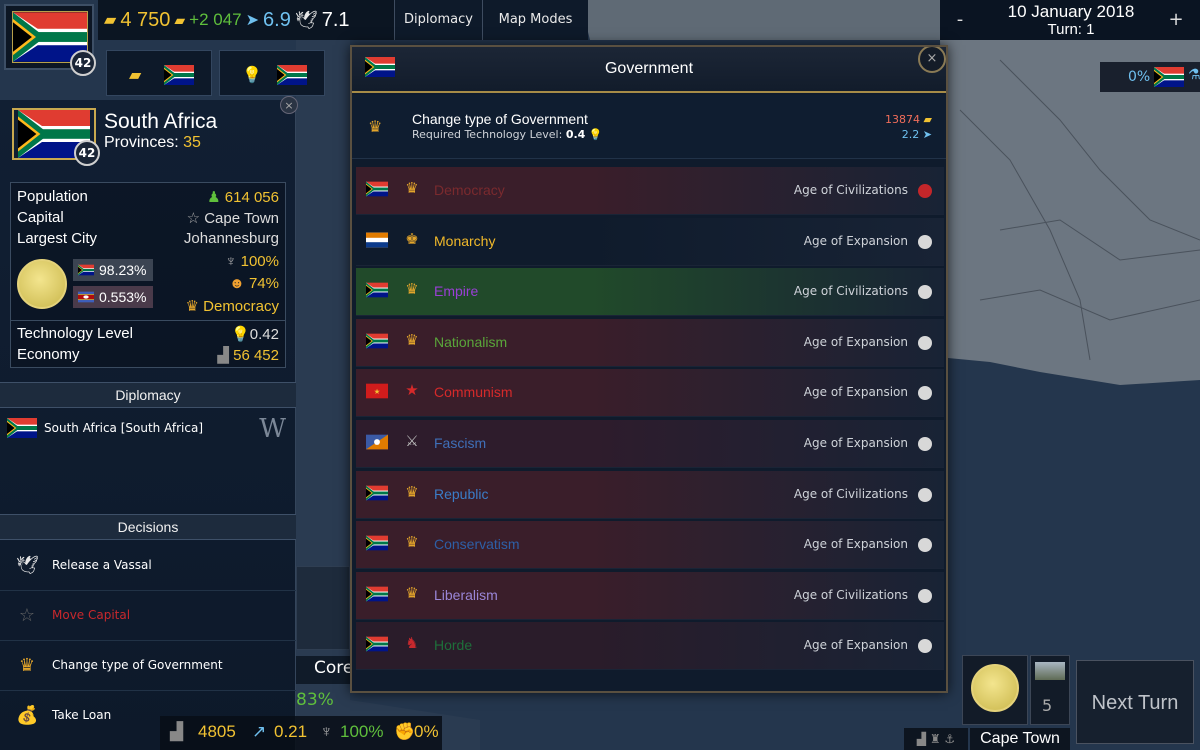 The width and height of the screenshot is (1200, 750). I want to click on country-rank-badge: 42, so click(87, 153).